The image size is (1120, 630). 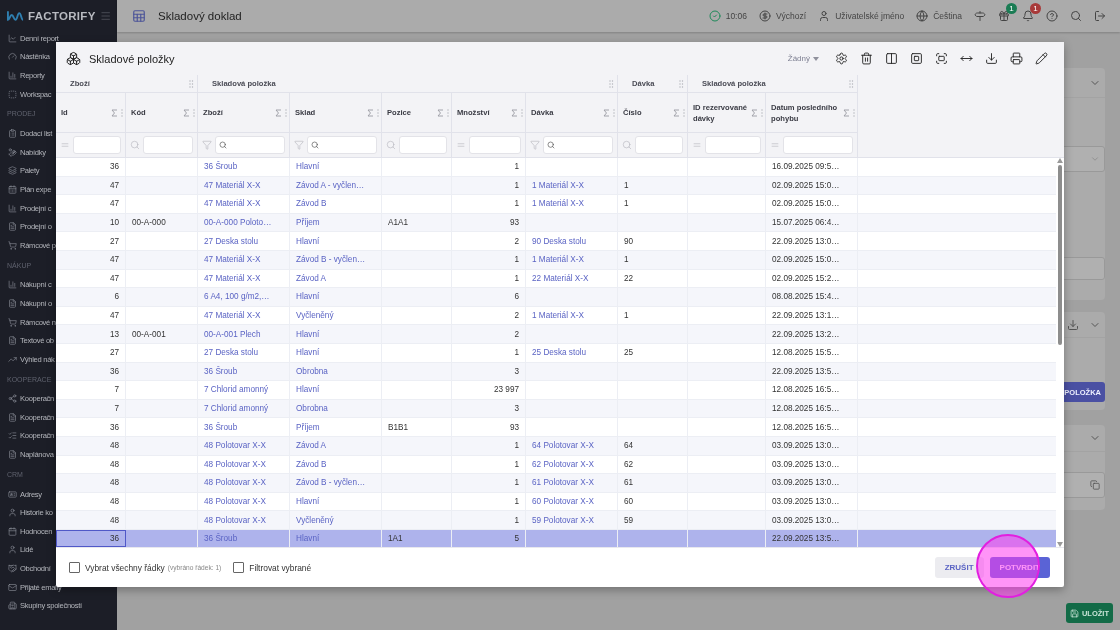 I want to click on item-link: 60 Polotovar X-X, so click(x=572, y=501).